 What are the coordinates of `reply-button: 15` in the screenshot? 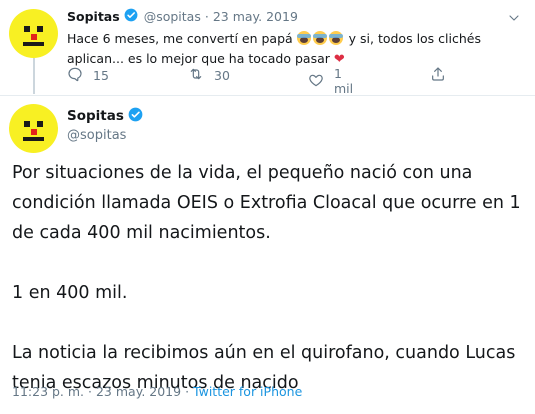 It's located at (88, 75).